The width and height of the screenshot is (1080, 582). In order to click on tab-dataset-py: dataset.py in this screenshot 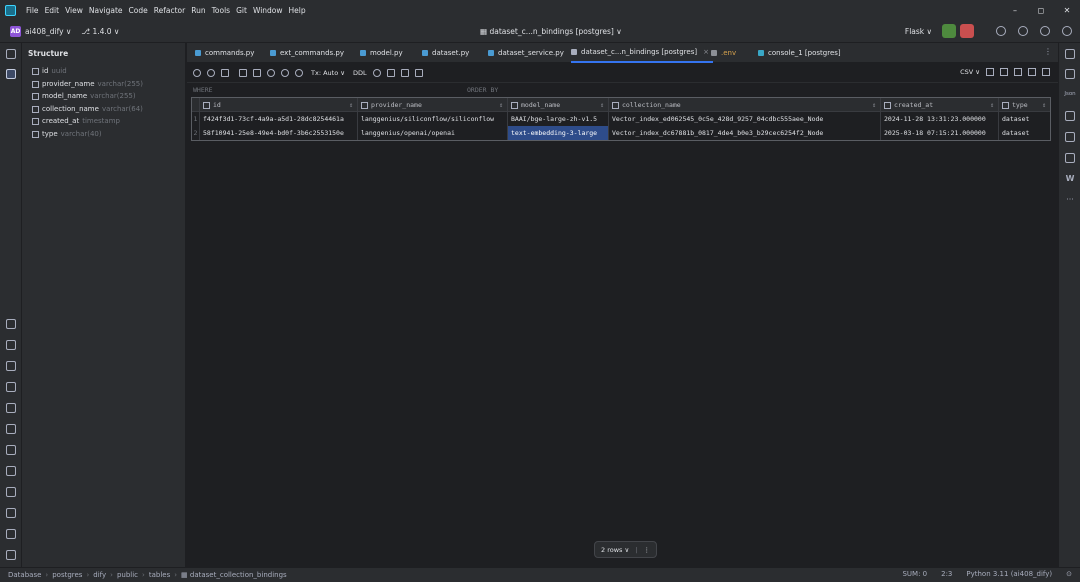, I will do `click(445, 53)`.